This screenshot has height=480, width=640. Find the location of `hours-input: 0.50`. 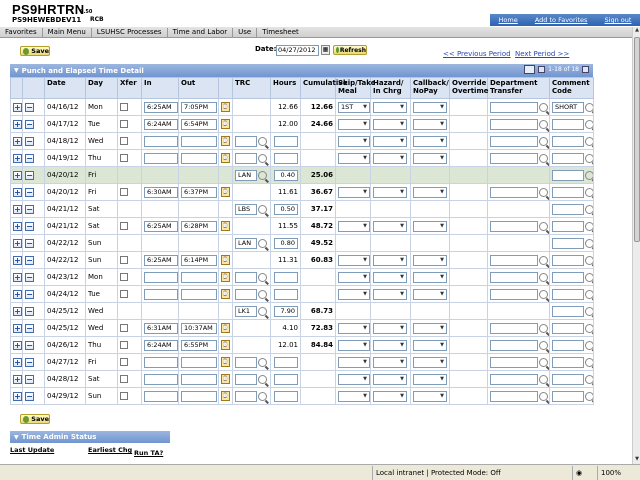

hours-input: 0.50 is located at coordinates (286, 209).